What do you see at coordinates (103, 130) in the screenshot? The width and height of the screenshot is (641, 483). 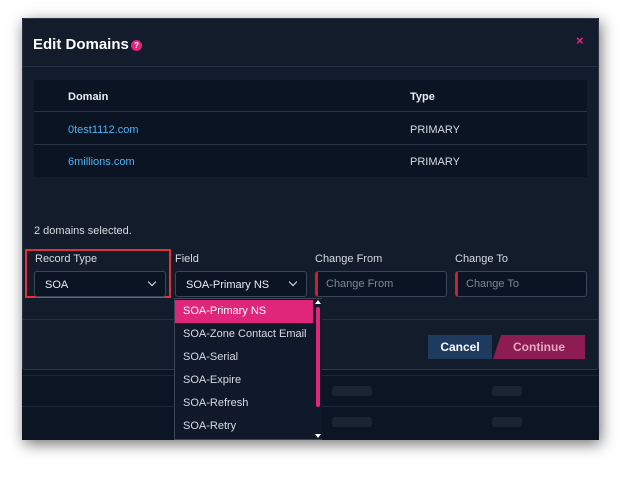 I see `domain-link: 0test1112.com` at bounding box center [103, 130].